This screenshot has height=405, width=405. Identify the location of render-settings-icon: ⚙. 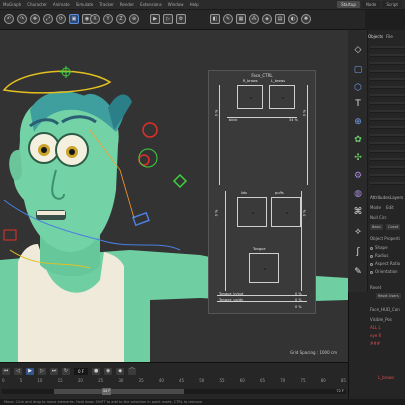
(181, 19).